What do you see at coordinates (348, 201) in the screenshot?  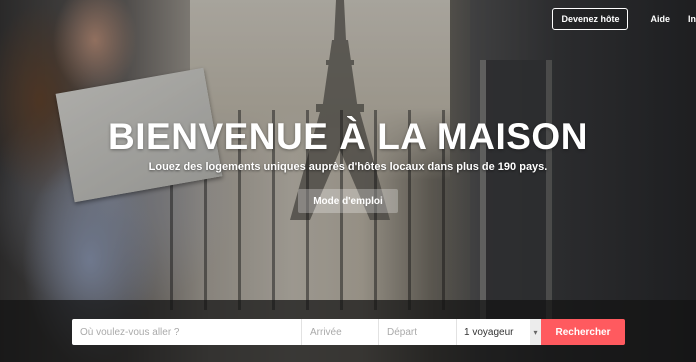 I see `how-it-works-button: Mode d'emploi` at bounding box center [348, 201].